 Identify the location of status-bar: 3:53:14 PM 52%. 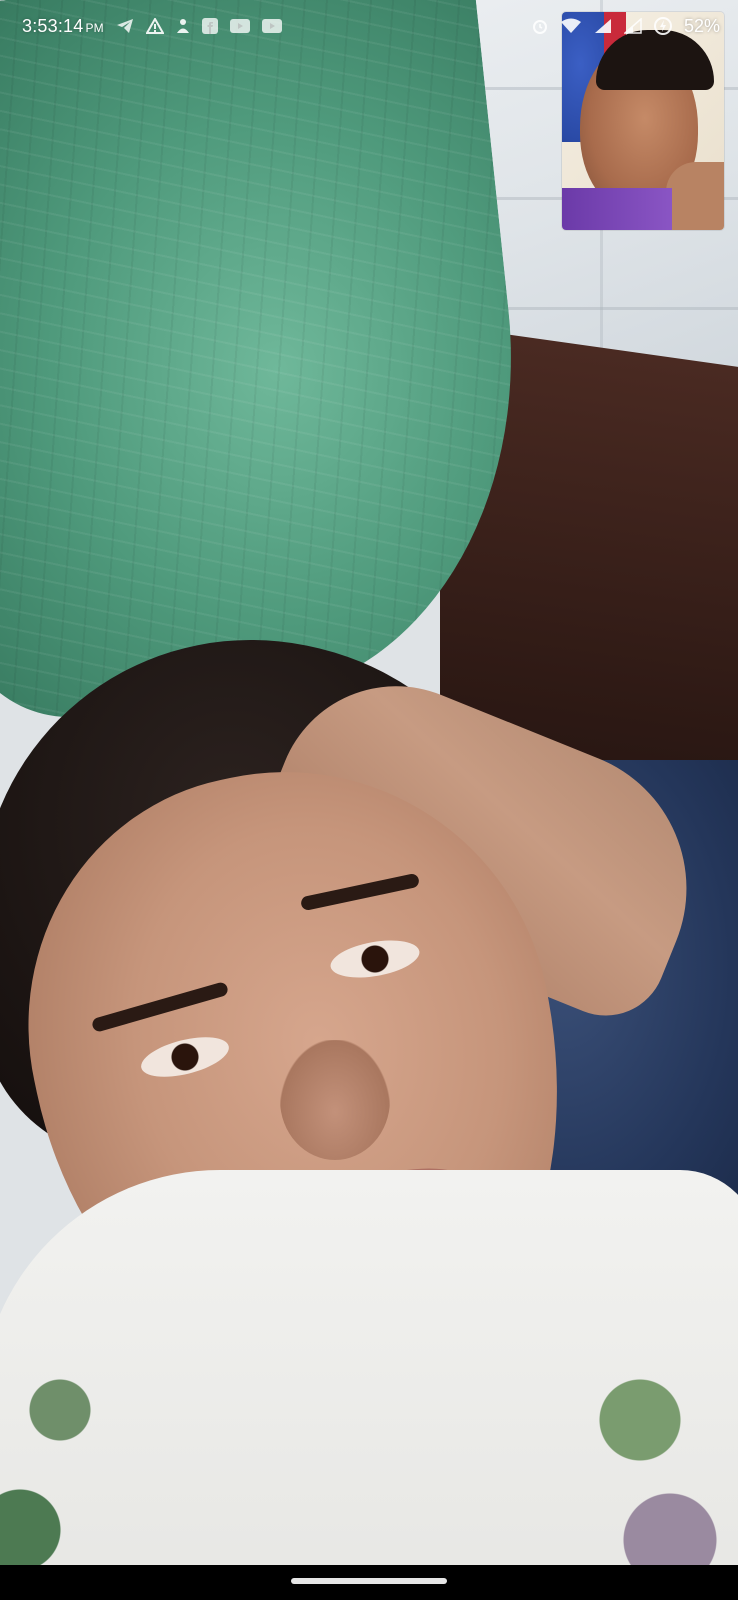
(369, 26).